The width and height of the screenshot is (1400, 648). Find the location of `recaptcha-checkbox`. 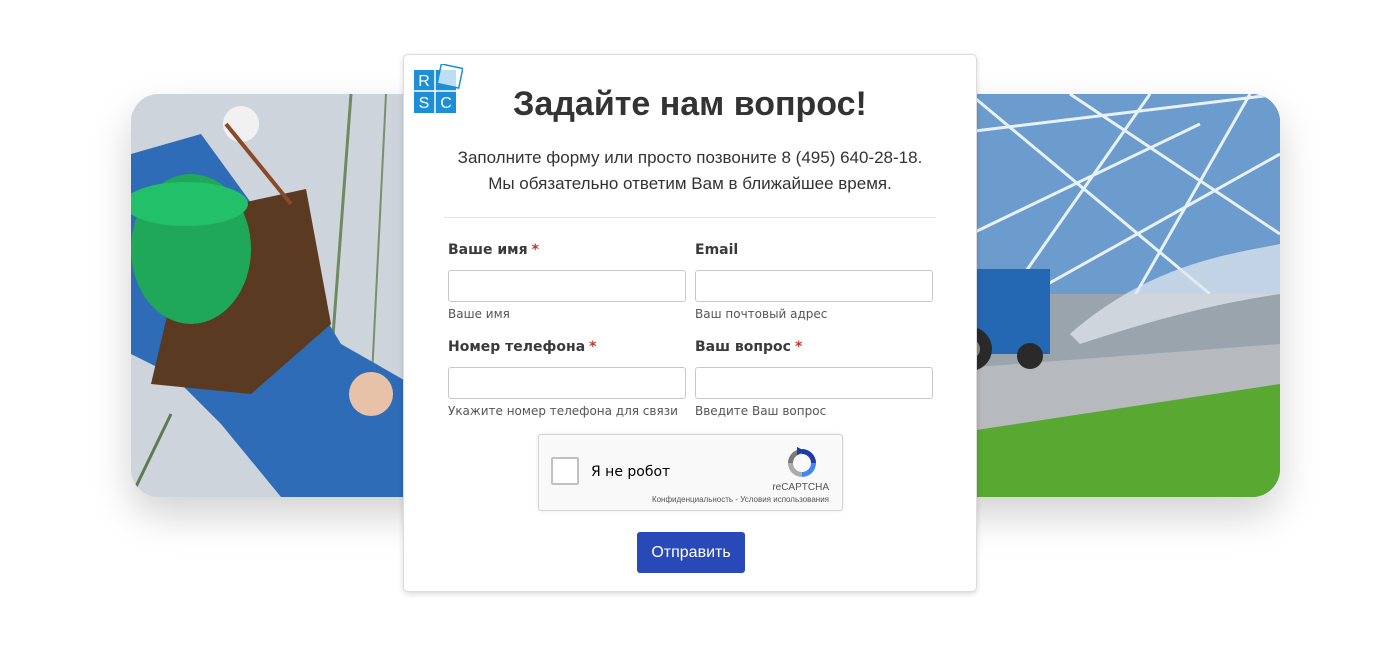

recaptcha-checkbox is located at coordinates (565, 471).